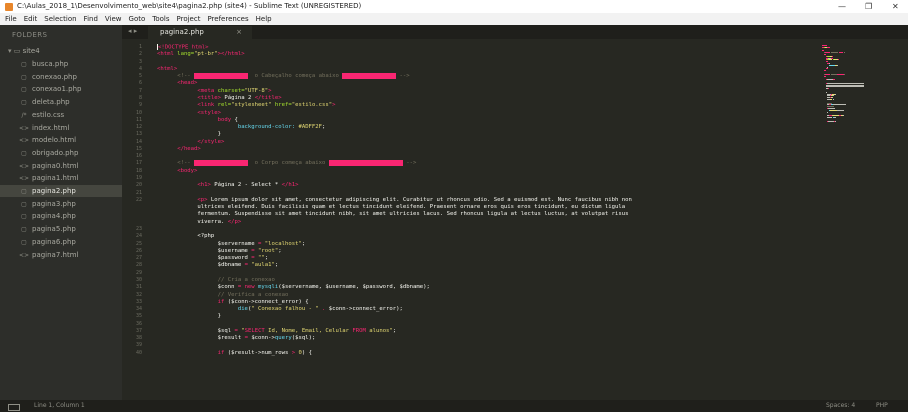  What do you see at coordinates (259, 352) in the screenshot?
I see `code-token: ($result->num_rows` at bounding box center [259, 352].